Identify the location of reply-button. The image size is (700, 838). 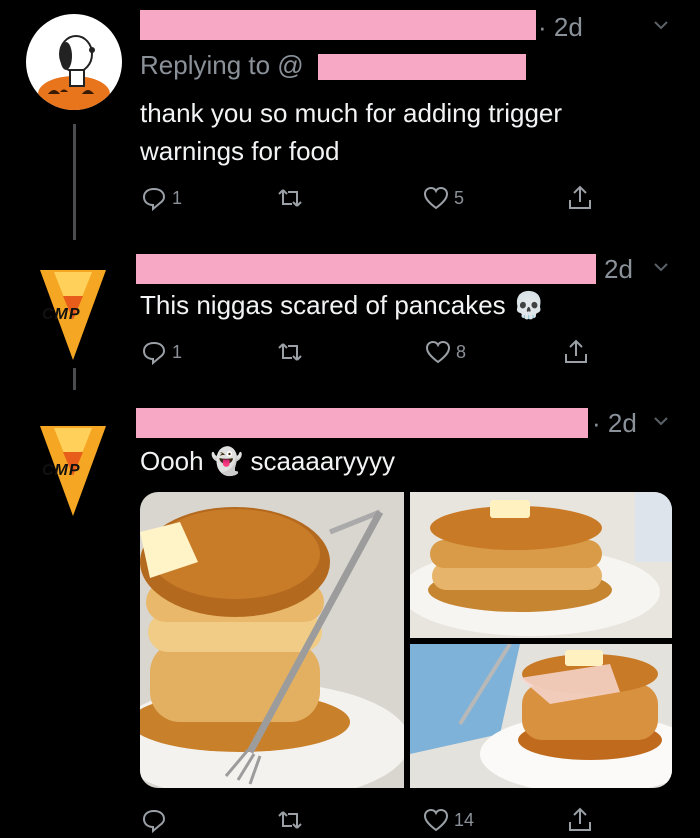
(154, 820).